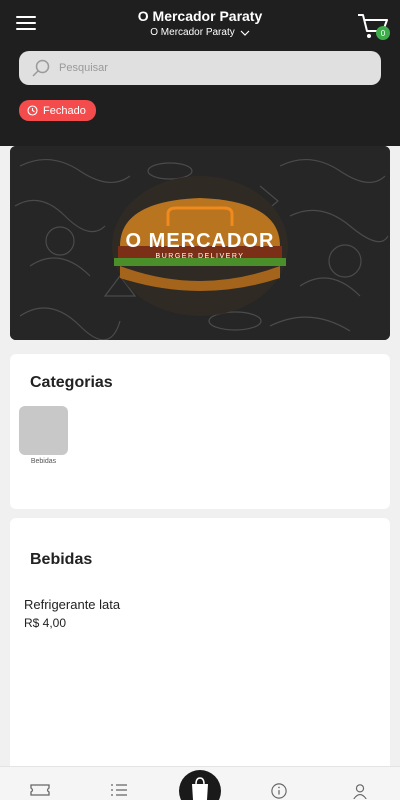 This screenshot has width=400, height=800. What do you see at coordinates (200, 16) in the screenshot?
I see `store-title: O Mercador Paraty` at bounding box center [200, 16].